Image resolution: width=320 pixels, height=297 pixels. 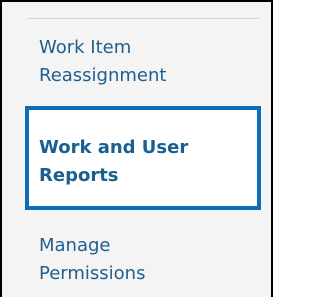 What do you see at coordinates (114, 161) in the screenshot?
I see `menu-item-label: Work and User Reports` at bounding box center [114, 161].